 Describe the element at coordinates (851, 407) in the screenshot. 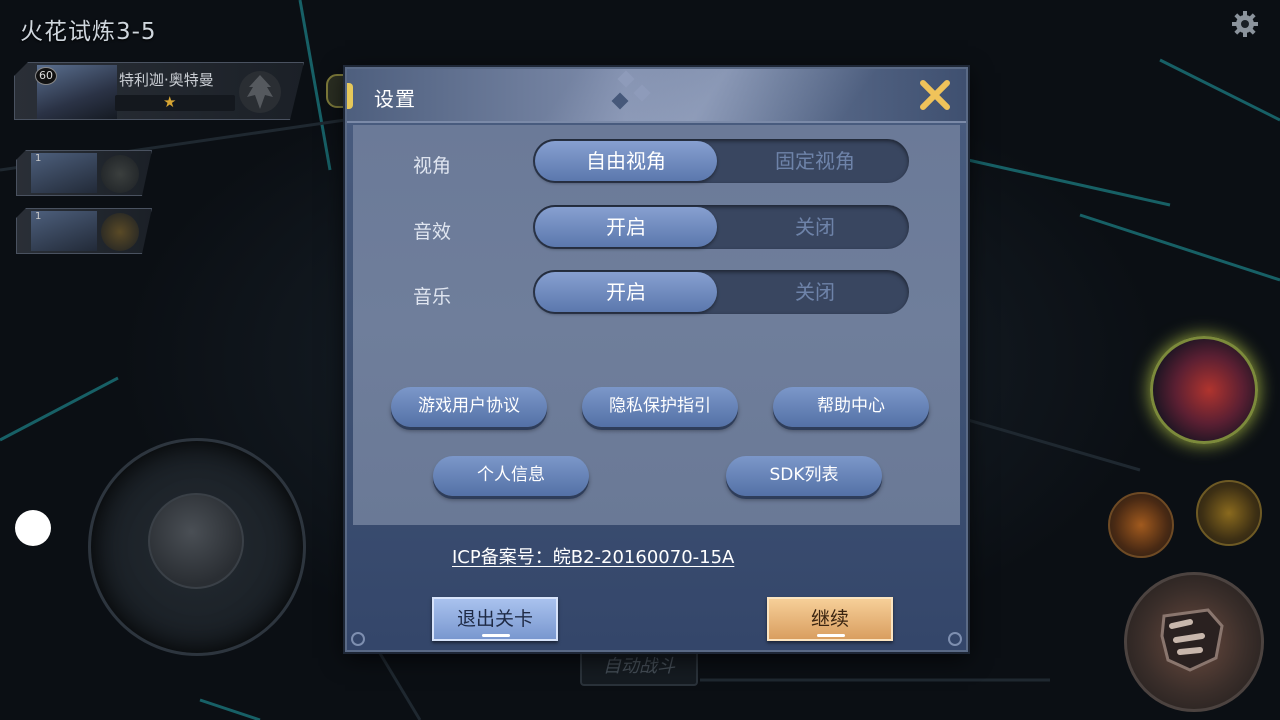

I see `help-center-button: 帮助中心` at that location.